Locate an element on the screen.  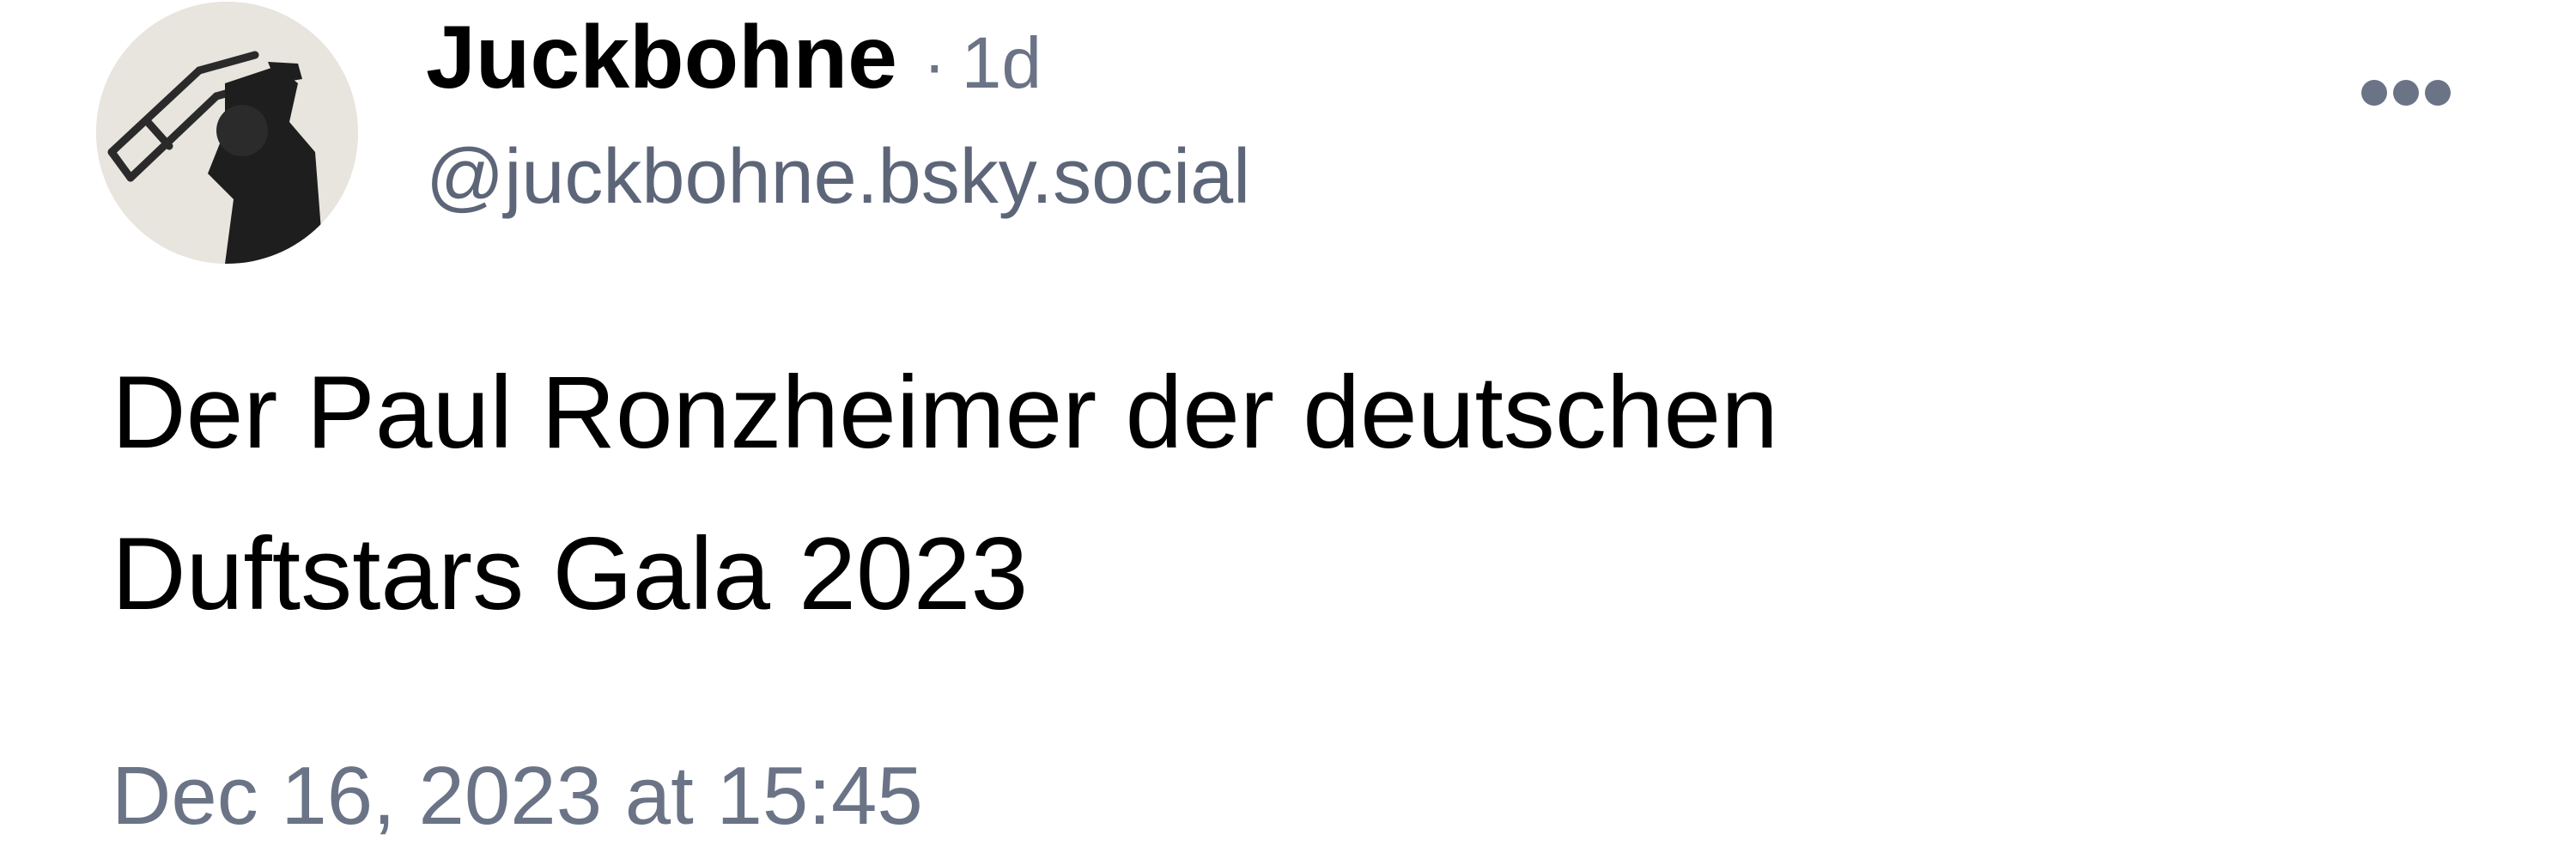
avatar is located at coordinates (227, 133).